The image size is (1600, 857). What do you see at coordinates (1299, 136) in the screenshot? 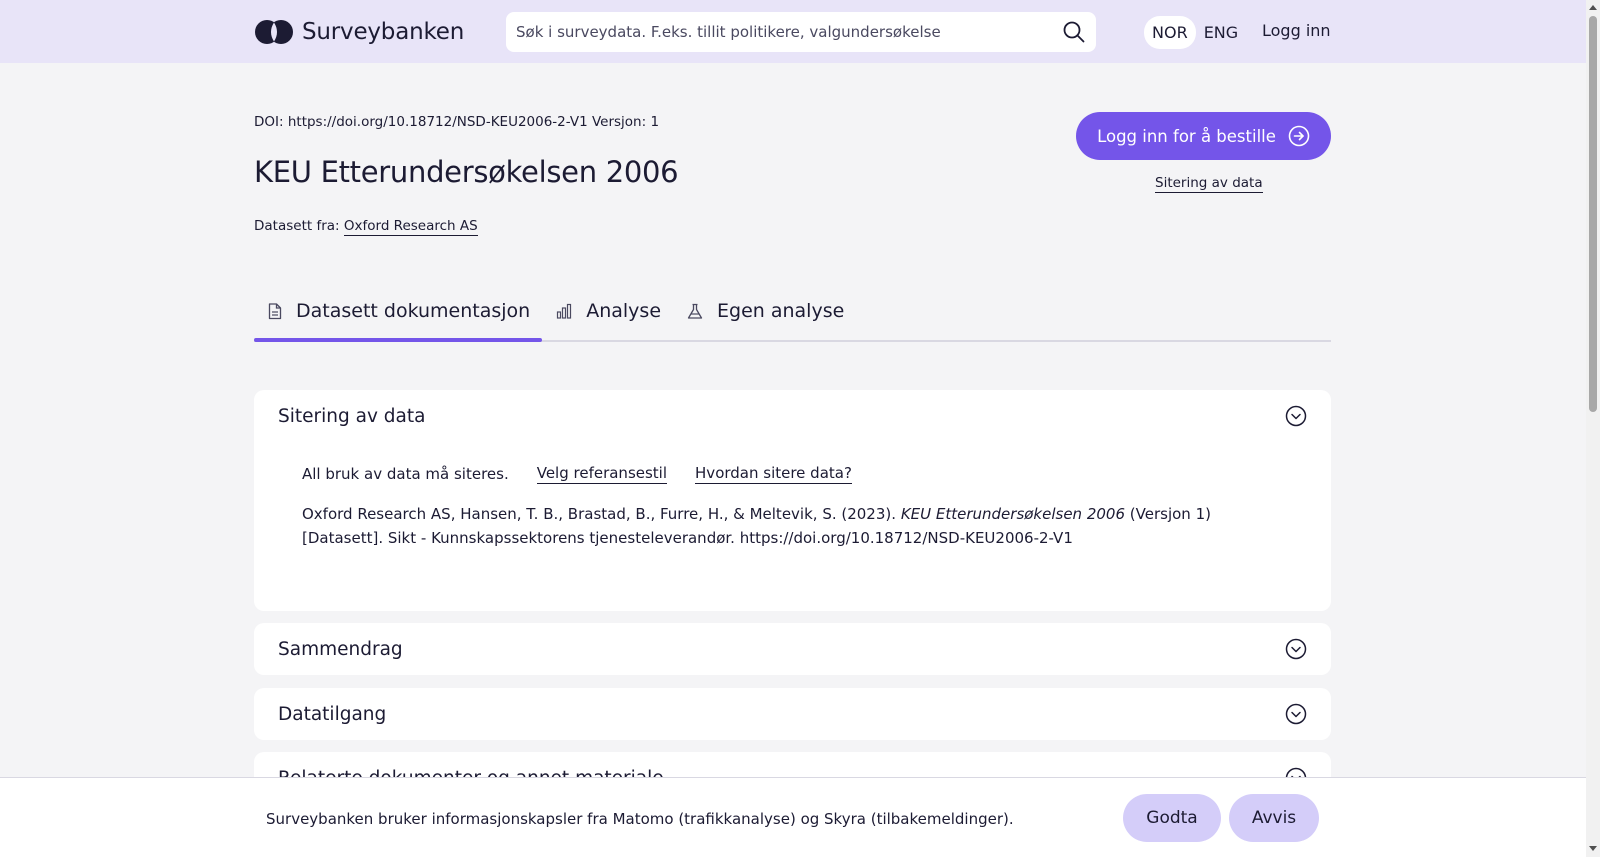
I see `arrow-right-circle-icon` at bounding box center [1299, 136].